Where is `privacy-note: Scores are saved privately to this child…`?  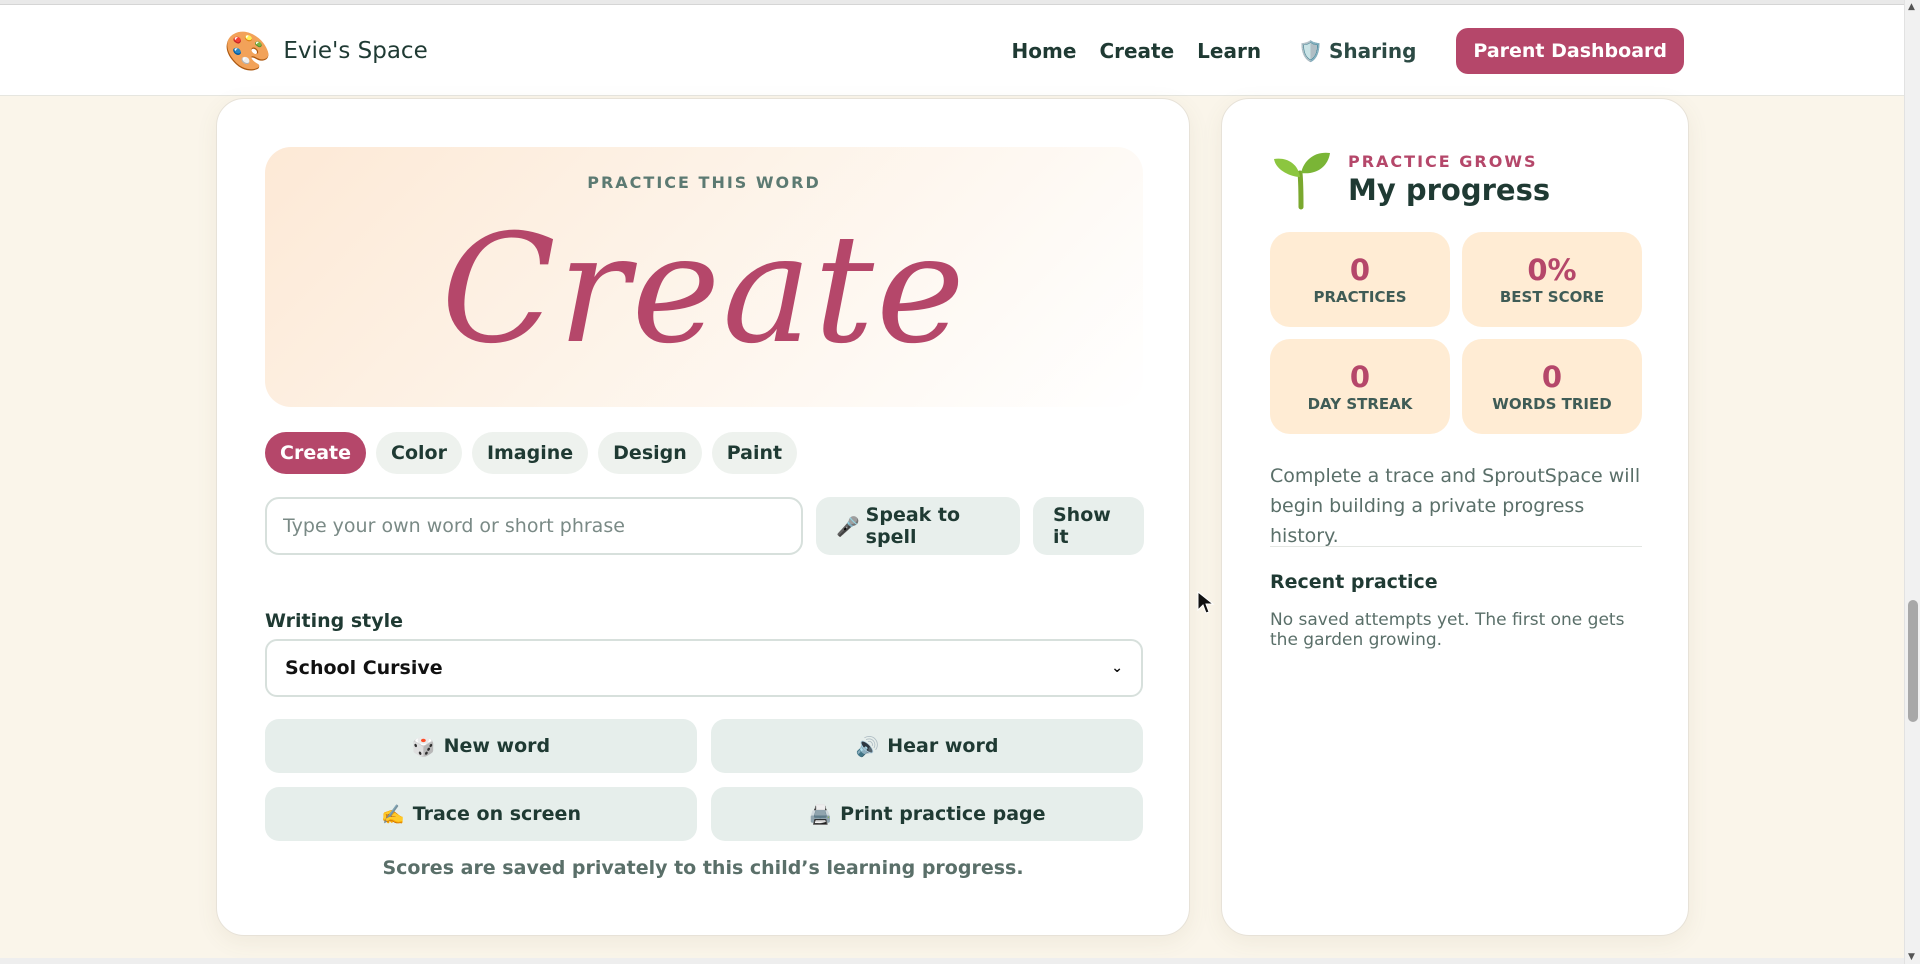 privacy-note: Scores are saved privately to this child… is located at coordinates (703, 868).